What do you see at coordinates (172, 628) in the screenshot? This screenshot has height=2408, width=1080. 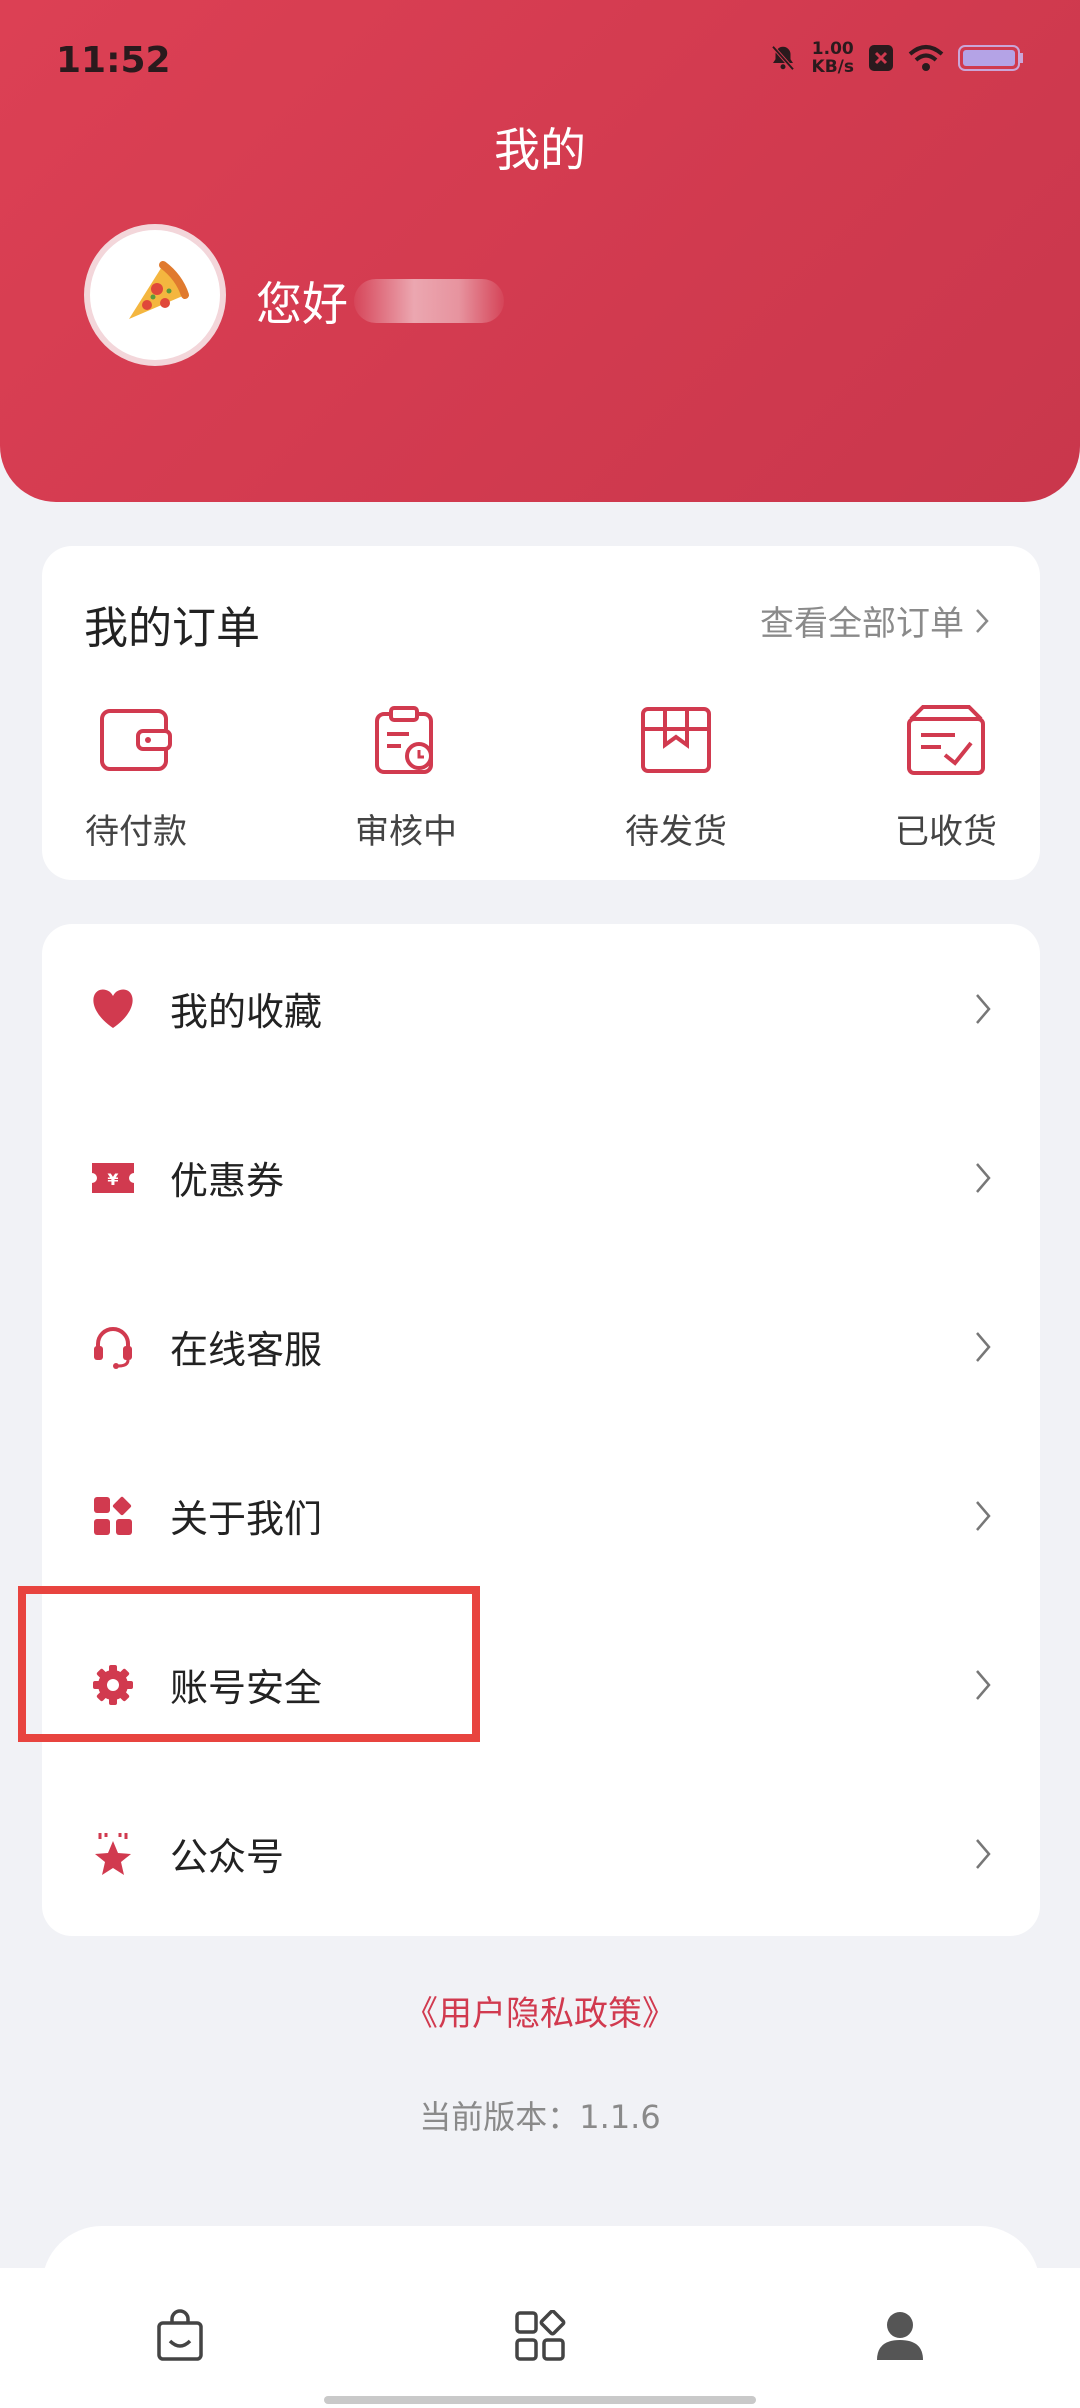 I see `orders-title: 我的订单` at bounding box center [172, 628].